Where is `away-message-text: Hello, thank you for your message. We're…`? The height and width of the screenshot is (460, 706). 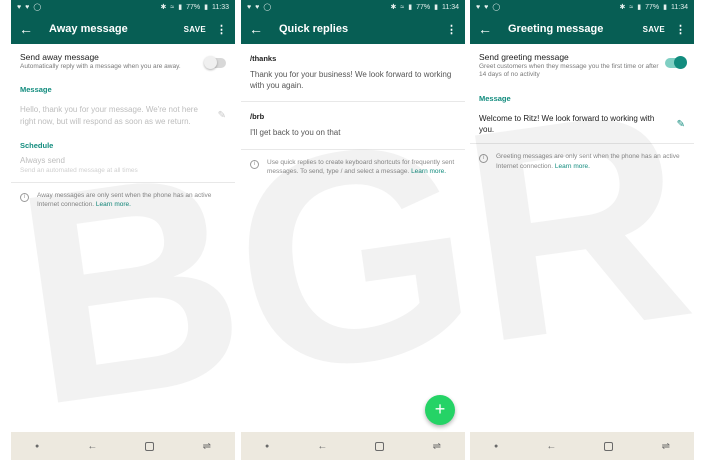 away-message-text: Hello, thank you for your message. We're… is located at coordinates (109, 115).